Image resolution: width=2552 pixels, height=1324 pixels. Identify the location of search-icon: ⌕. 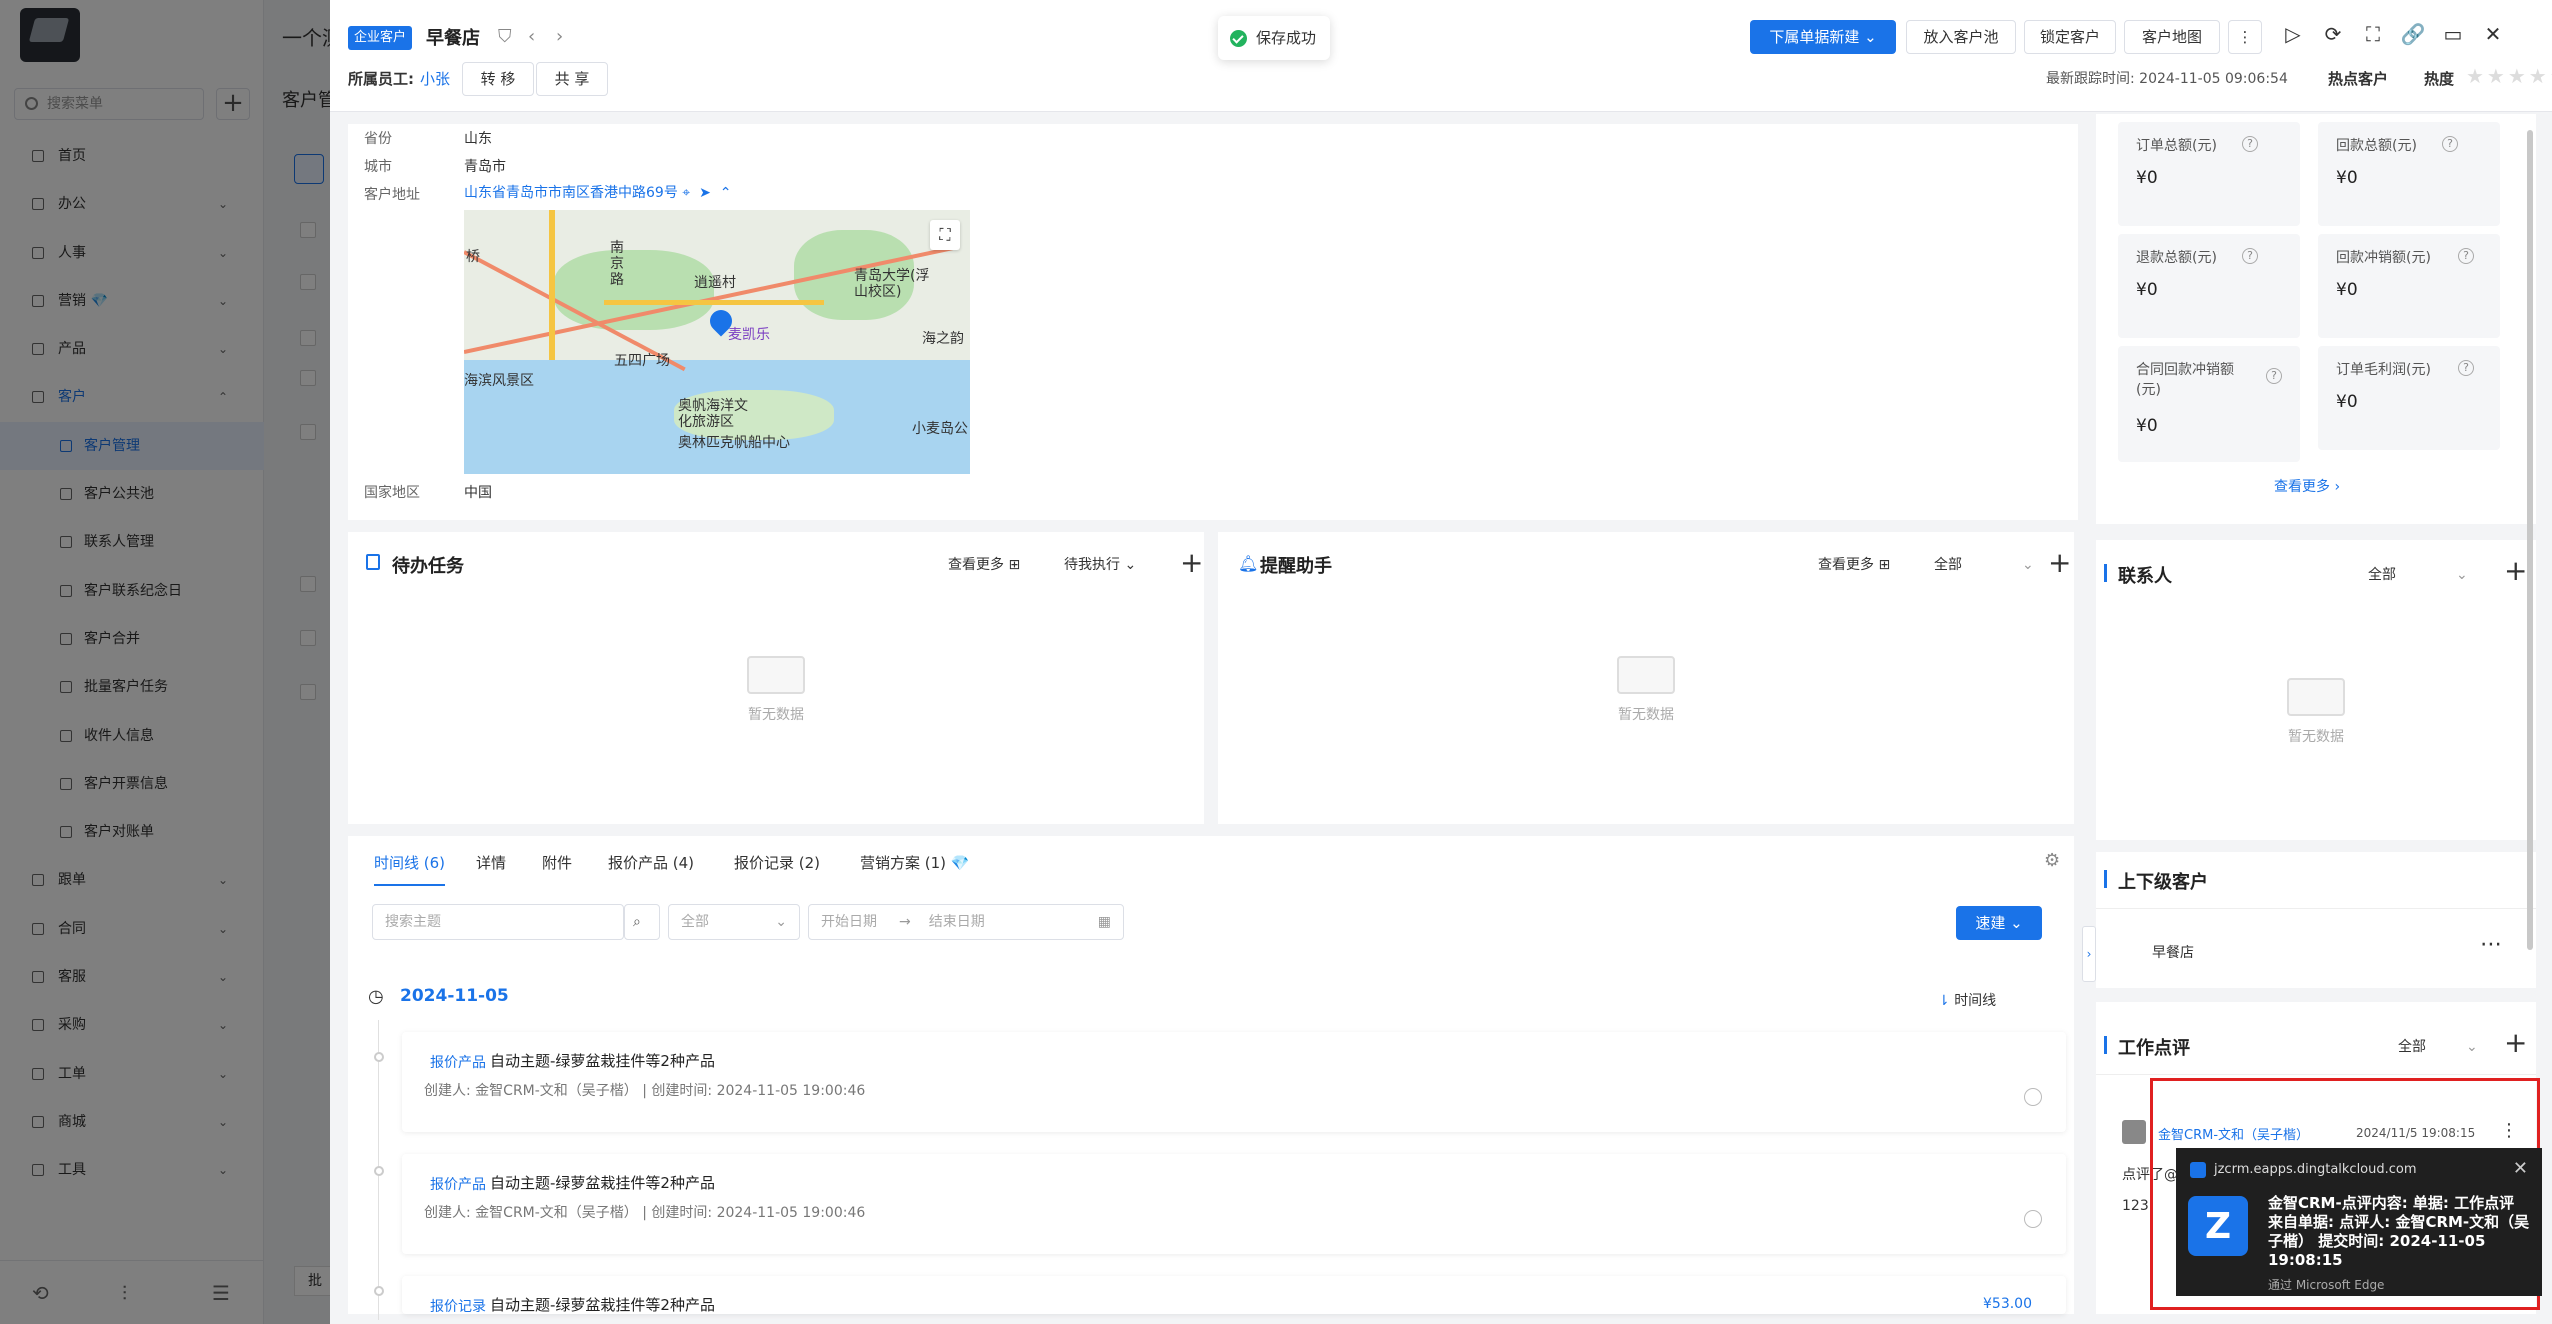
(642, 922).